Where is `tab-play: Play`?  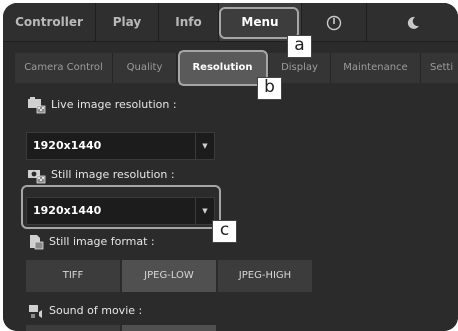
tab-play: Play is located at coordinates (127, 22).